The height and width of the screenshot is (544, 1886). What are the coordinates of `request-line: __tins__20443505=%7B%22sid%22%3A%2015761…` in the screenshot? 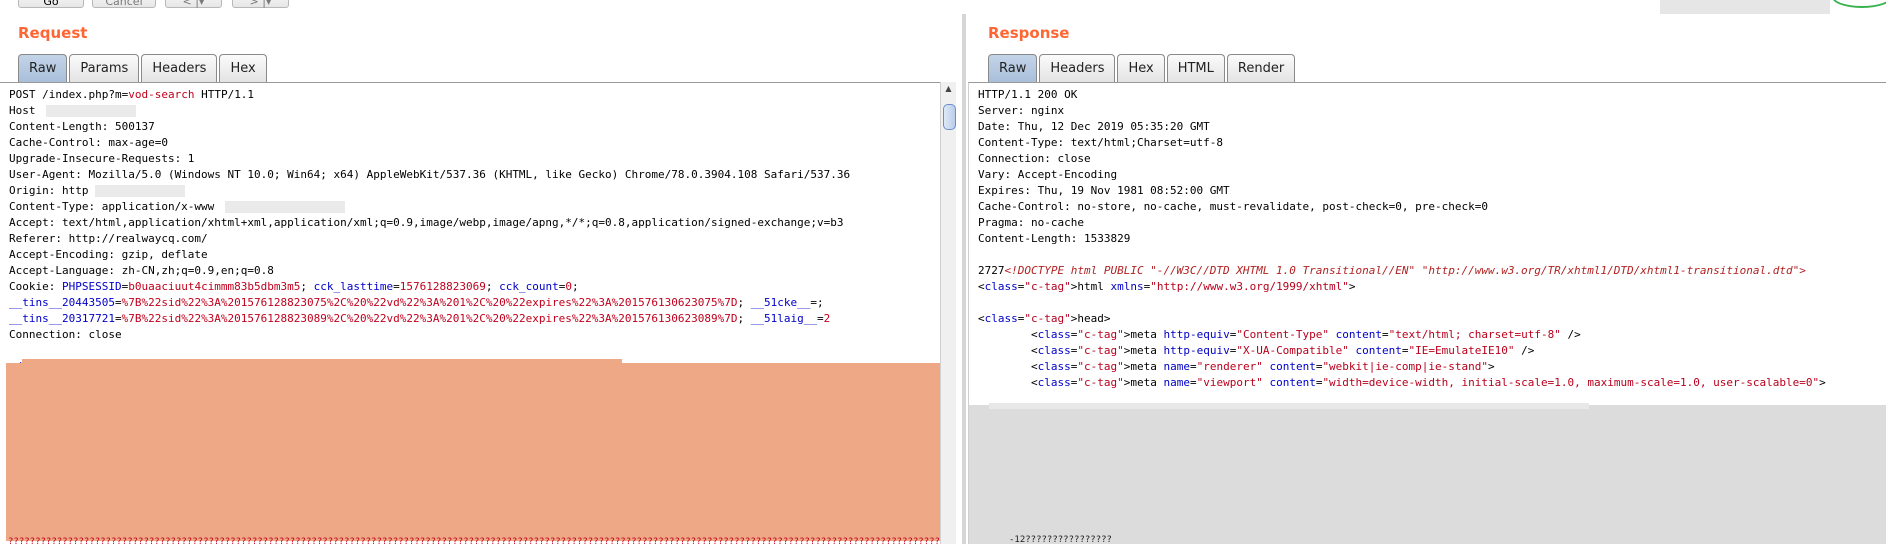 It's located at (416, 302).